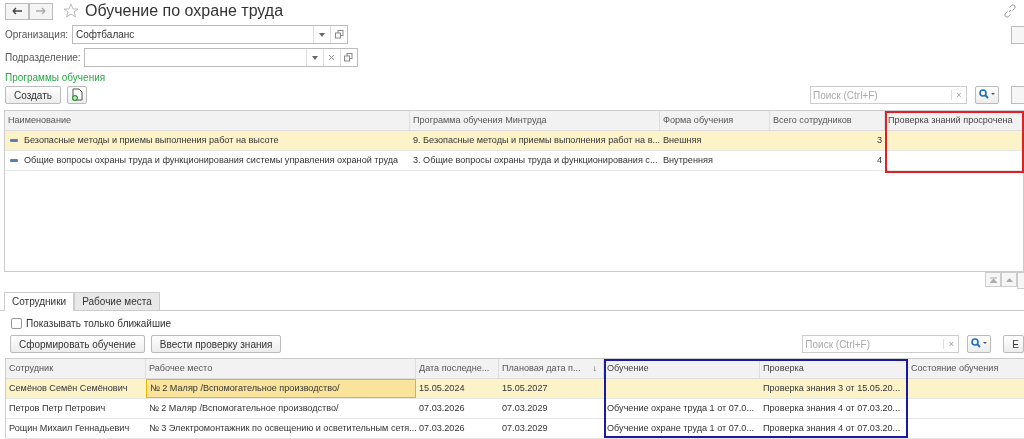  I want to click on table-cell-text: Семёнов Семён Семёнович, so click(68, 388).